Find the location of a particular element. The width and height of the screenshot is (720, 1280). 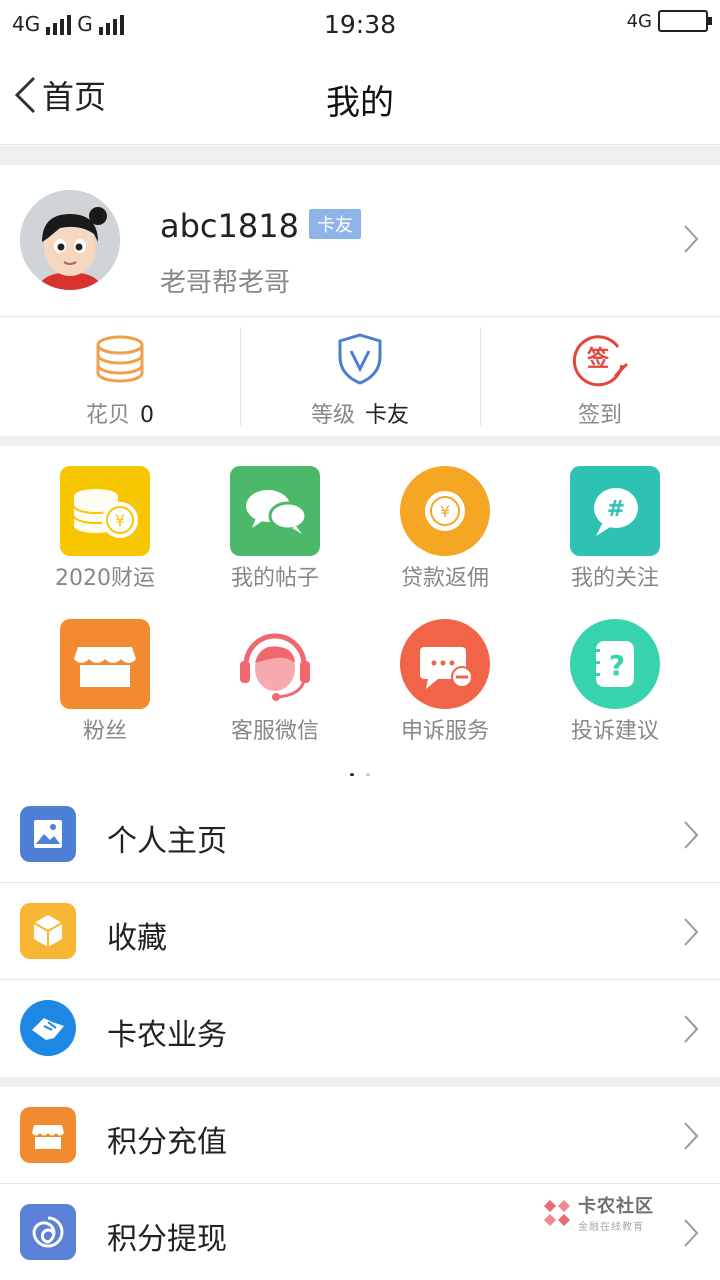

watermark-title: 卡农社区 is located at coordinates (616, 1206).